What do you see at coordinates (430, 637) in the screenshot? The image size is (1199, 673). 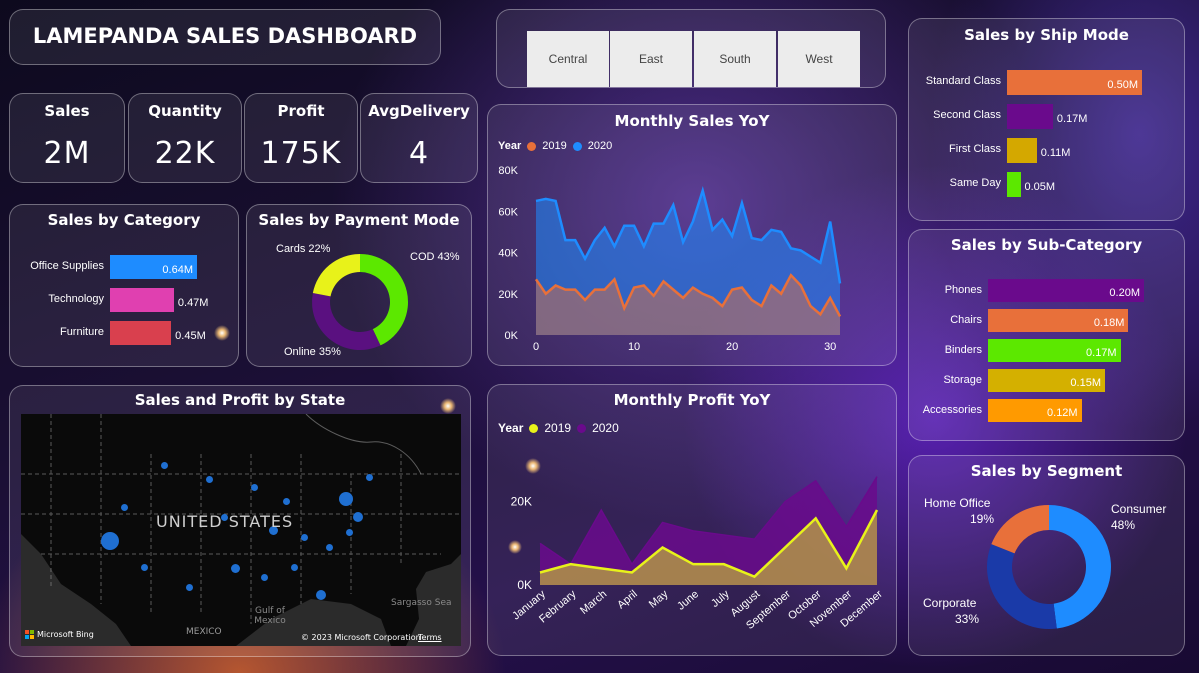 I see `map-terms-link: Terms` at bounding box center [430, 637].